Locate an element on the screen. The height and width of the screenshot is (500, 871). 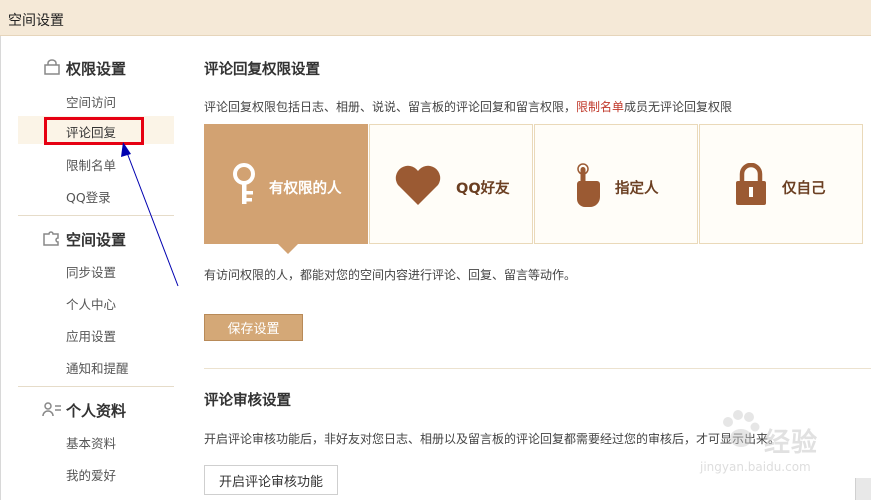
watermark-brand: 经验 is located at coordinates (791, 443).